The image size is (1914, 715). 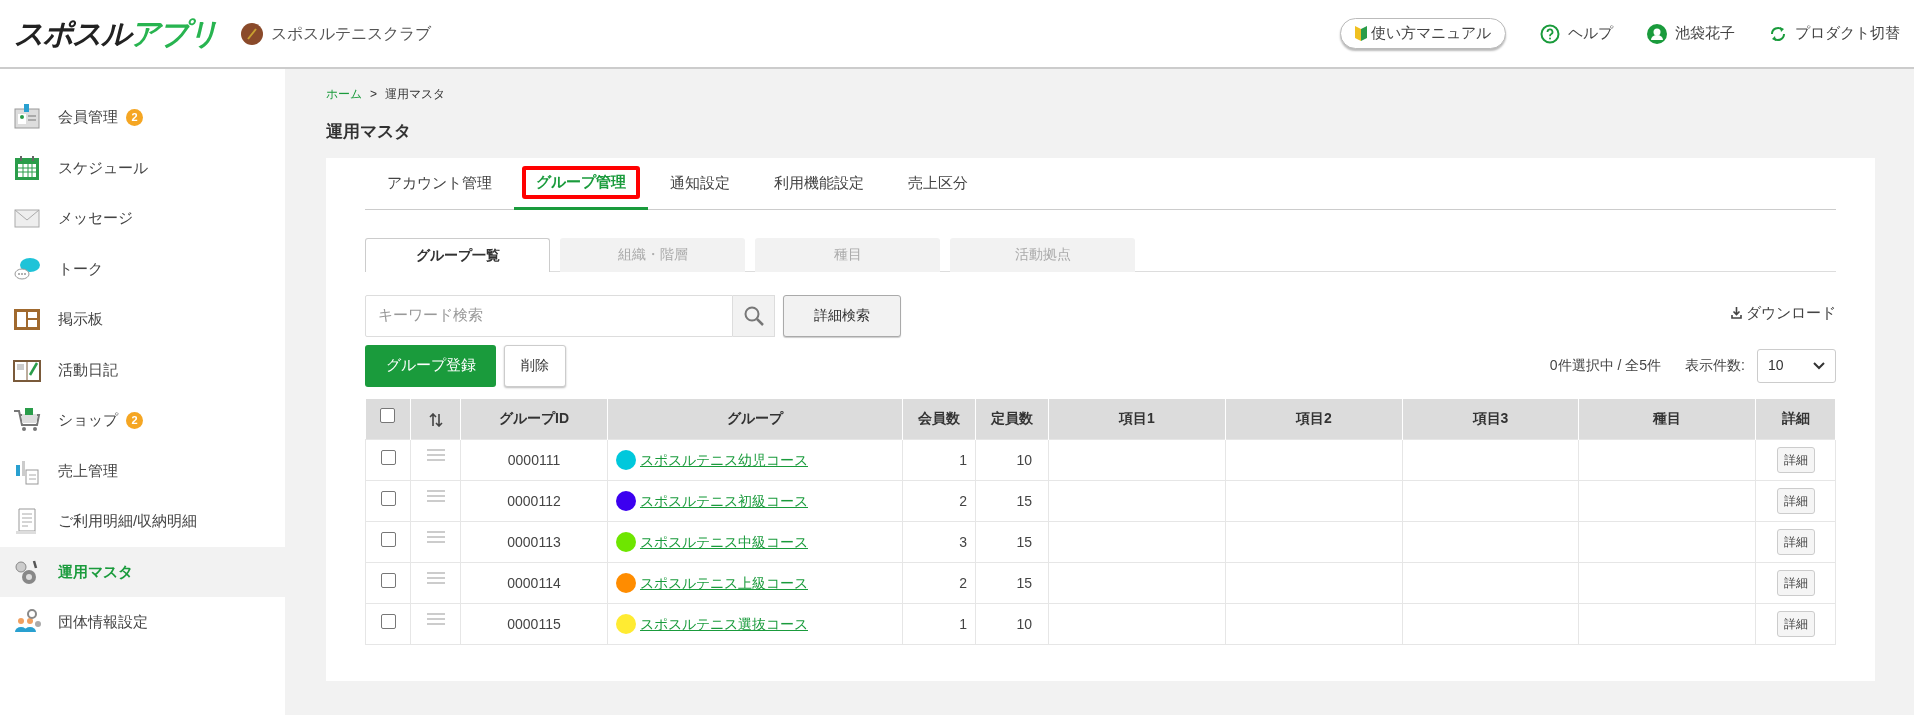 What do you see at coordinates (430, 365) in the screenshot?
I see `register-group-button: グループ登録` at bounding box center [430, 365].